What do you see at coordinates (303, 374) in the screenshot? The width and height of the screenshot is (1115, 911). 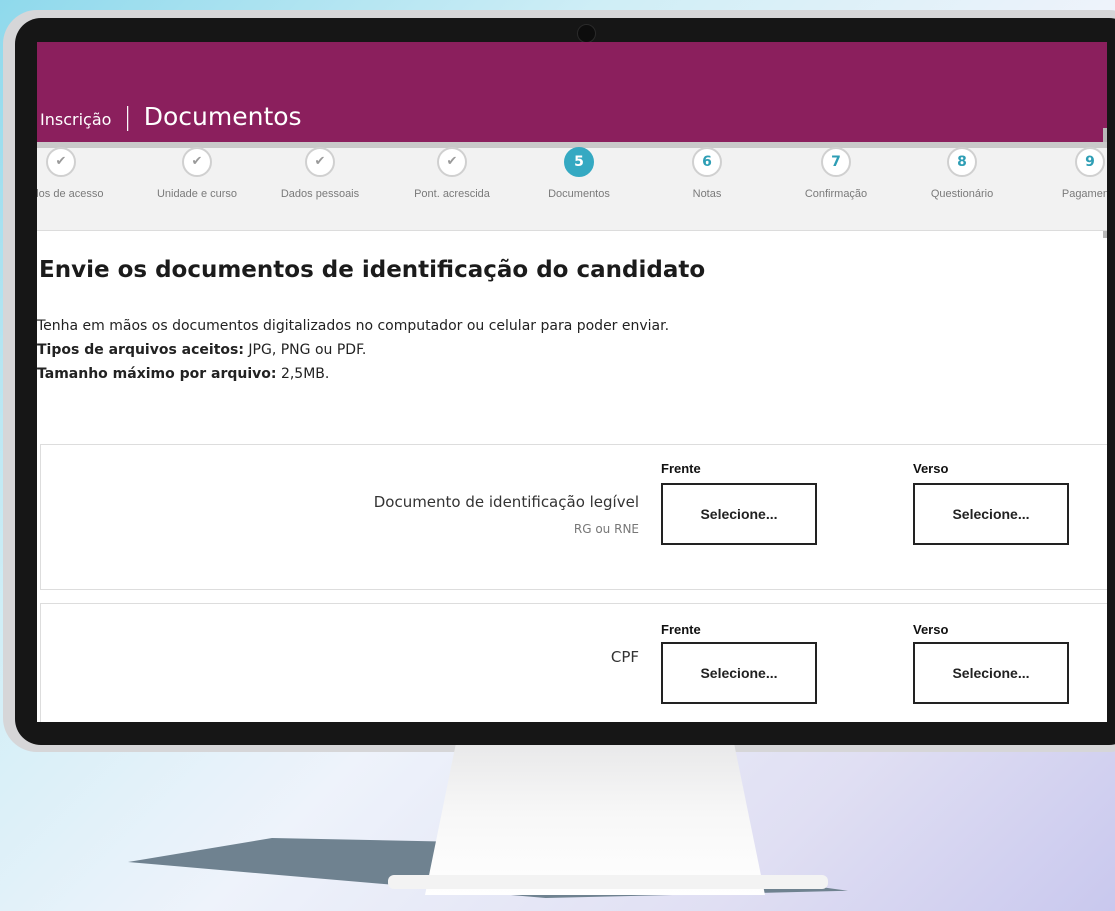 I see `max-size-value: 2,5MB.` at bounding box center [303, 374].